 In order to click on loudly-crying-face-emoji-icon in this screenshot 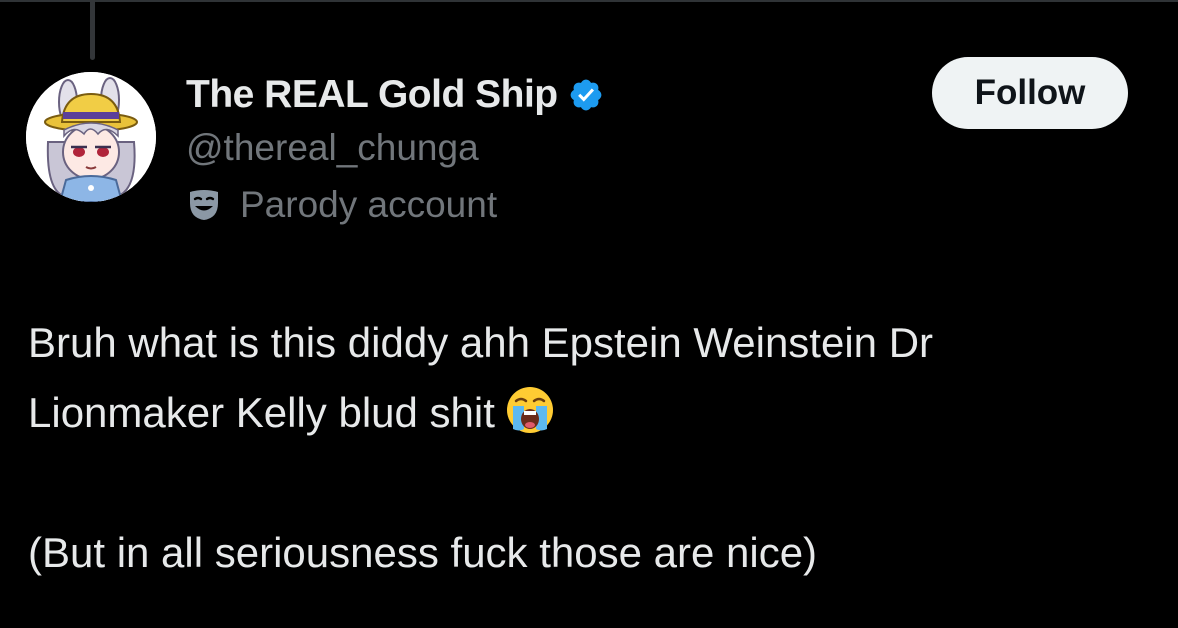, I will do `click(530, 410)`.